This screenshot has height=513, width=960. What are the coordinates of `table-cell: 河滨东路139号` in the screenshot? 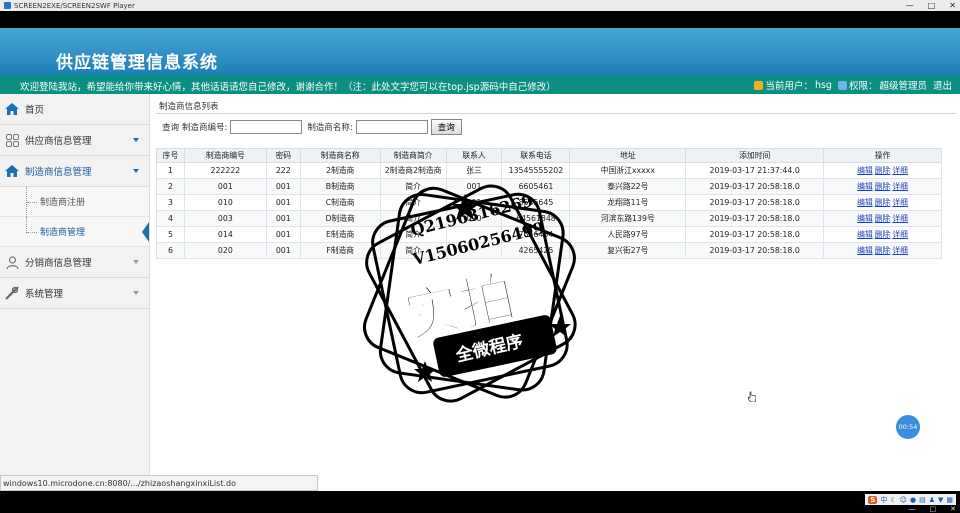 It's located at (628, 218).